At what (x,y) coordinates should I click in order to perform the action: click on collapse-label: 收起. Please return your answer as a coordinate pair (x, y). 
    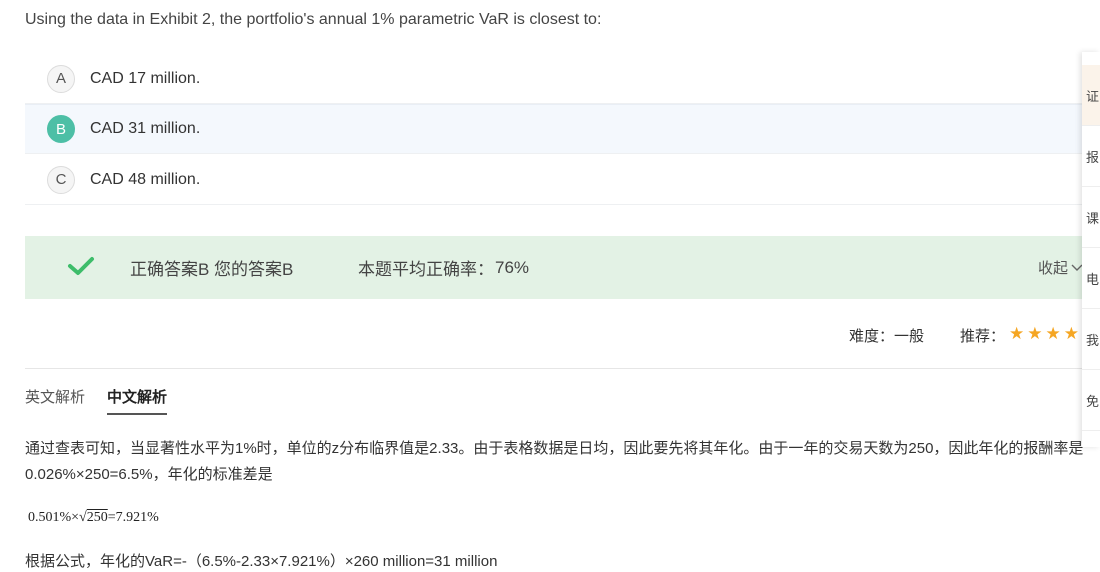
    Looking at the image, I should click on (1052, 268).